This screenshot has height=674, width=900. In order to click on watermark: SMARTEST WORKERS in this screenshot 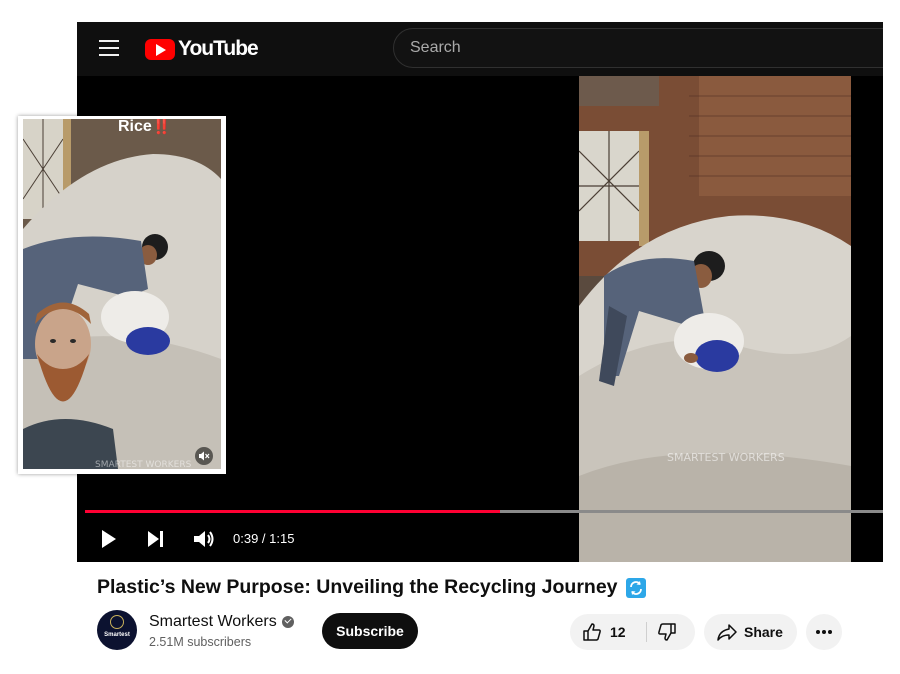, I will do `click(726, 457)`.